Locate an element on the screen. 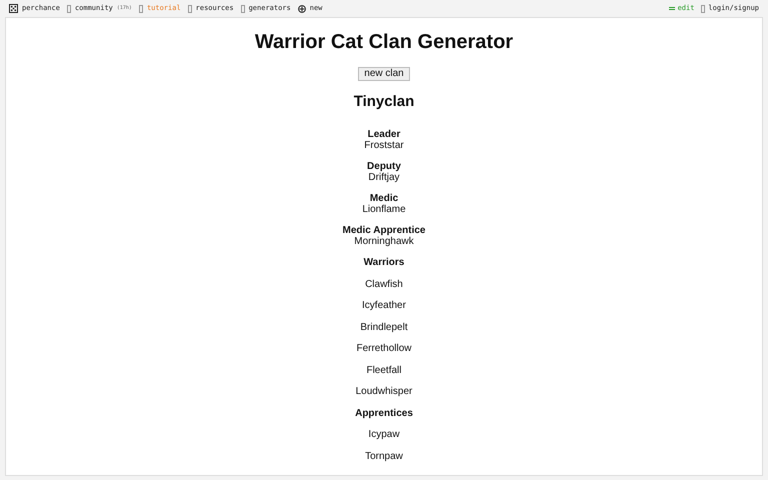  cat-name: Icyfeather is located at coordinates (384, 305).